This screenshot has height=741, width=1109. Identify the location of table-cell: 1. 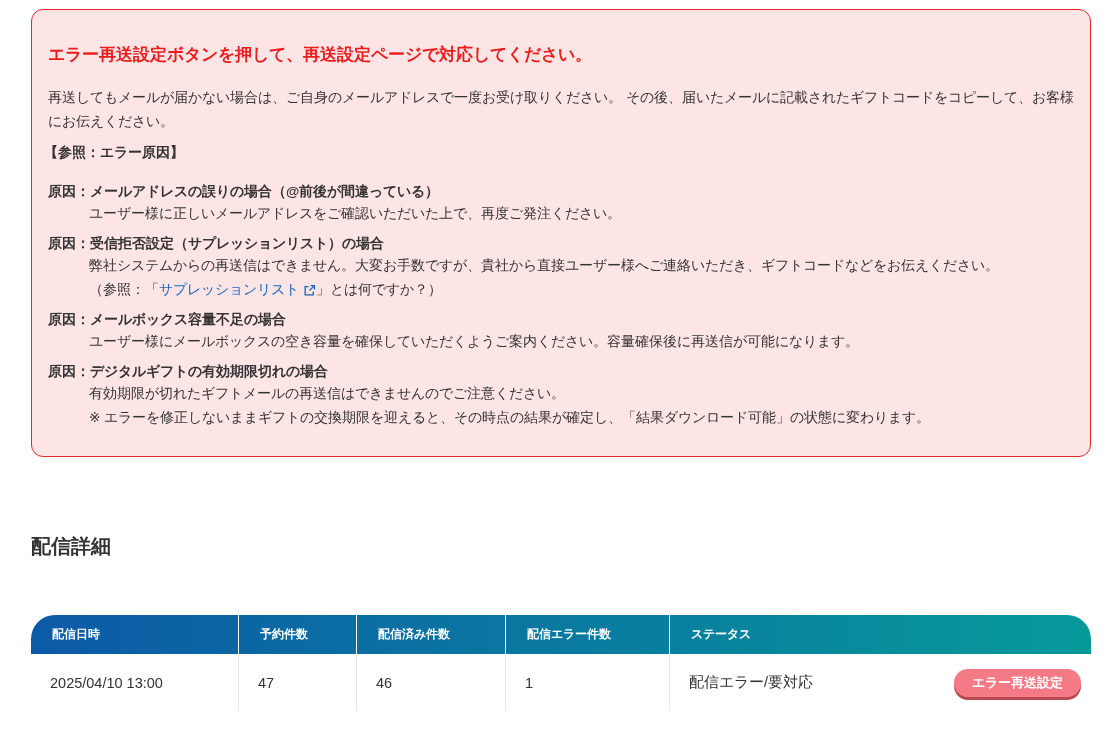
(529, 682).